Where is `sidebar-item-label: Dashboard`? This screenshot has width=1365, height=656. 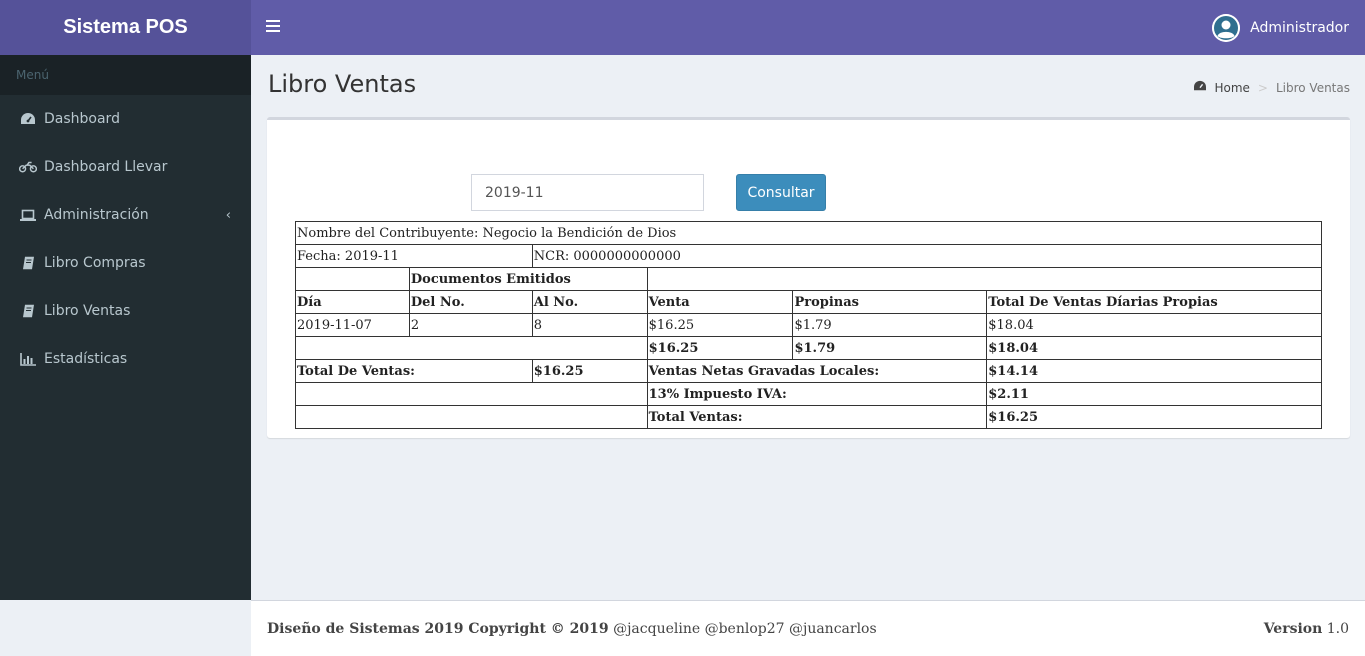 sidebar-item-label: Dashboard is located at coordinates (82, 119).